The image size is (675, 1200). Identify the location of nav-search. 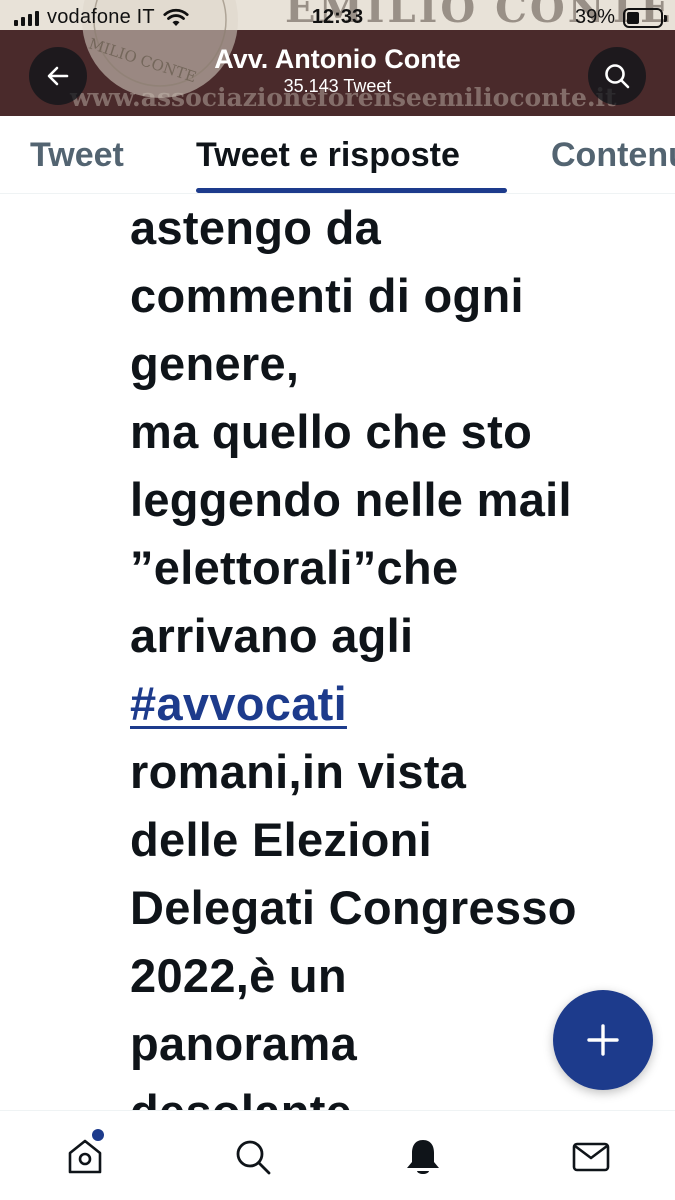
(253, 1157).